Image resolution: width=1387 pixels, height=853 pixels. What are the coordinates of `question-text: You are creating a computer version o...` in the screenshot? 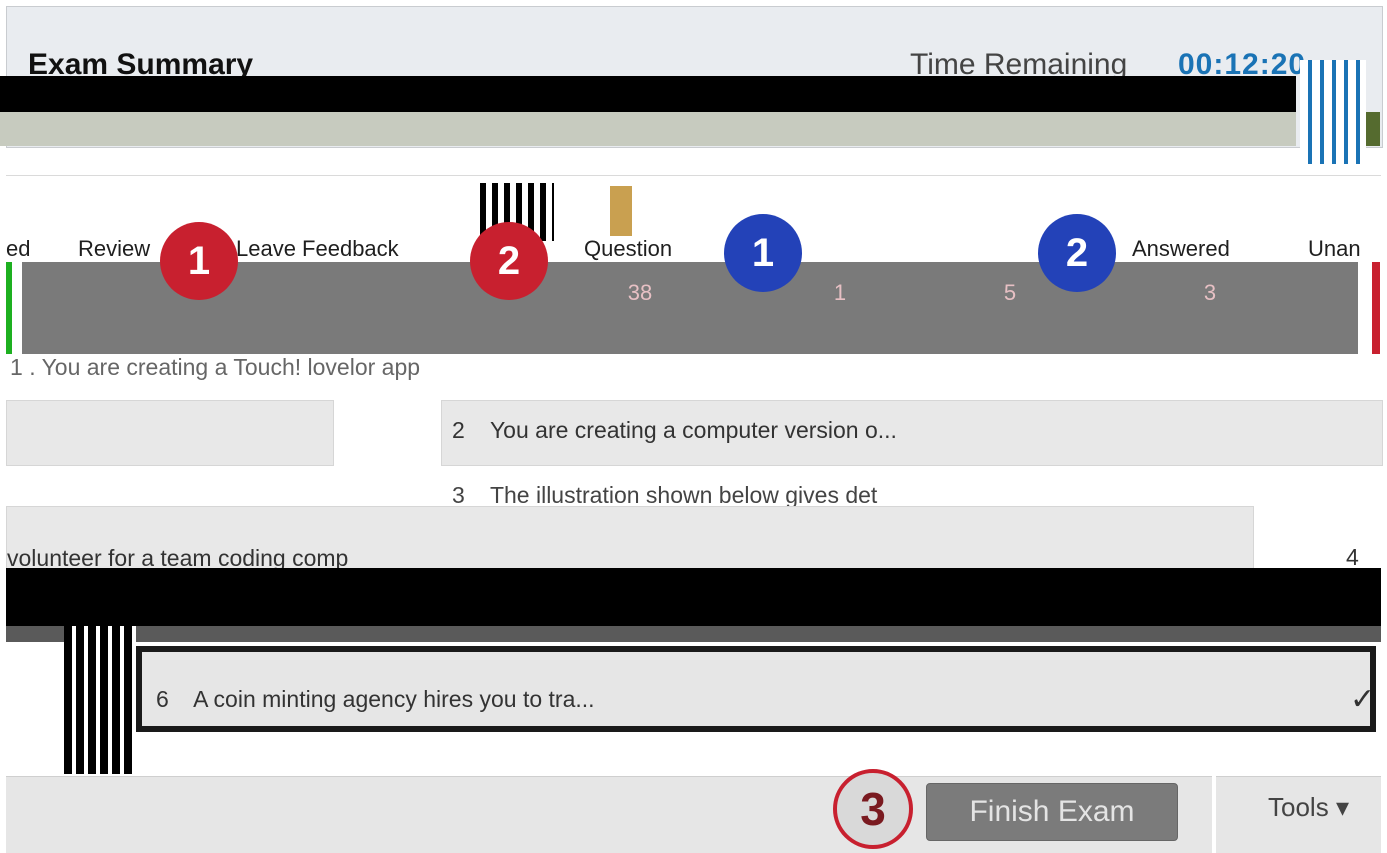 It's located at (693, 430).